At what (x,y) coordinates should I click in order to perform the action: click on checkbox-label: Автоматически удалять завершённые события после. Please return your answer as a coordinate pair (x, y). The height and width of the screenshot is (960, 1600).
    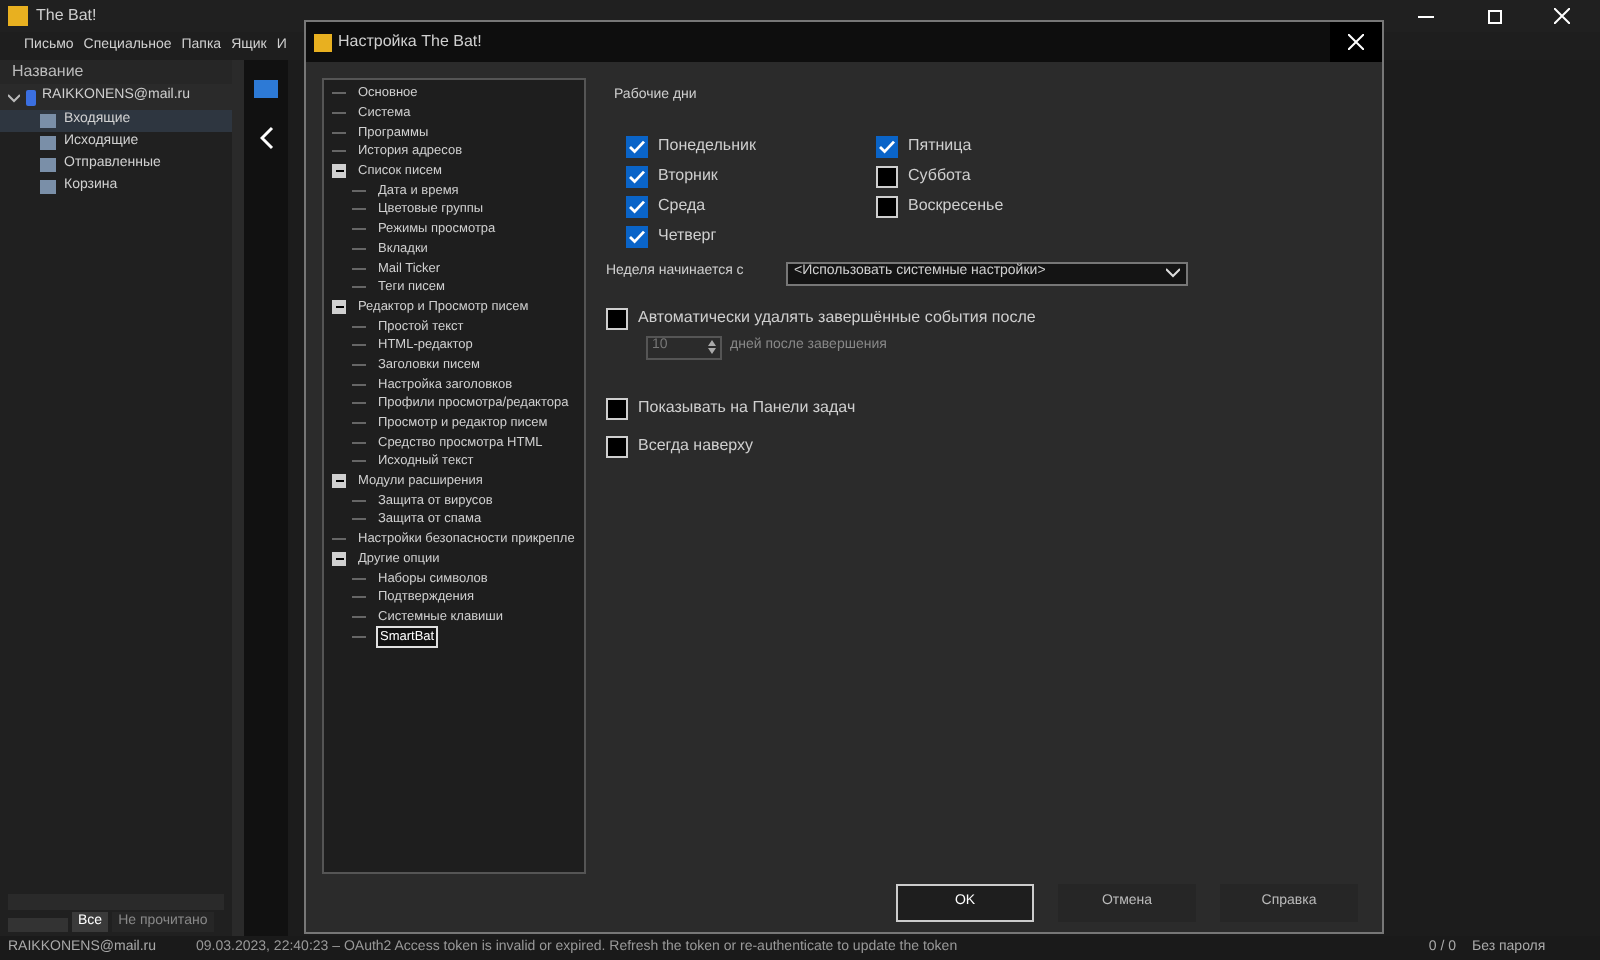
    Looking at the image, I should click on (837, 318).